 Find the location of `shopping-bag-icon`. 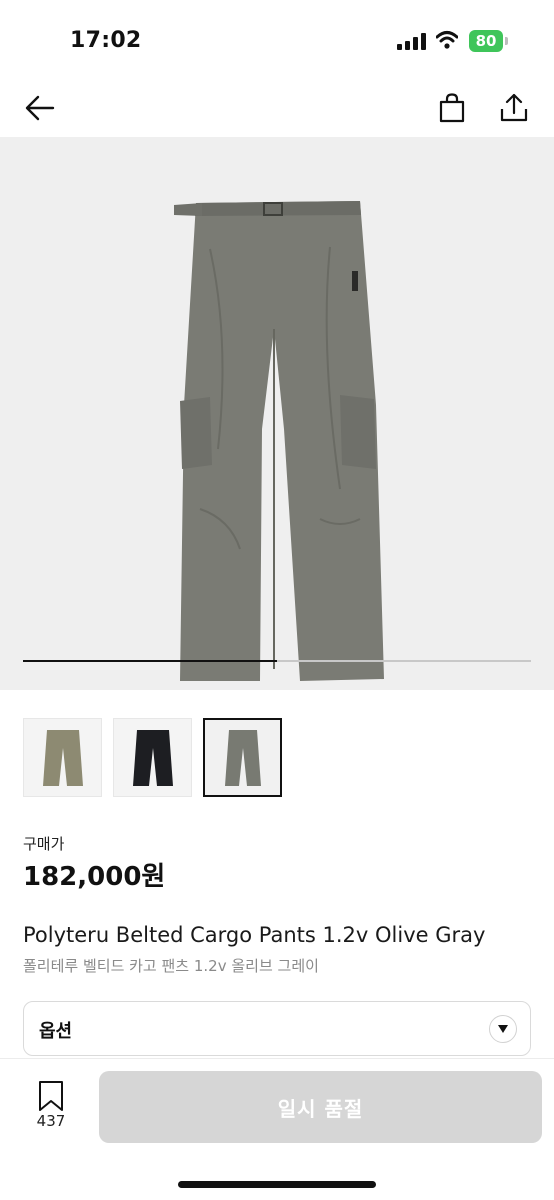

shopping-bag-icon is located at coordinates (452, 108).